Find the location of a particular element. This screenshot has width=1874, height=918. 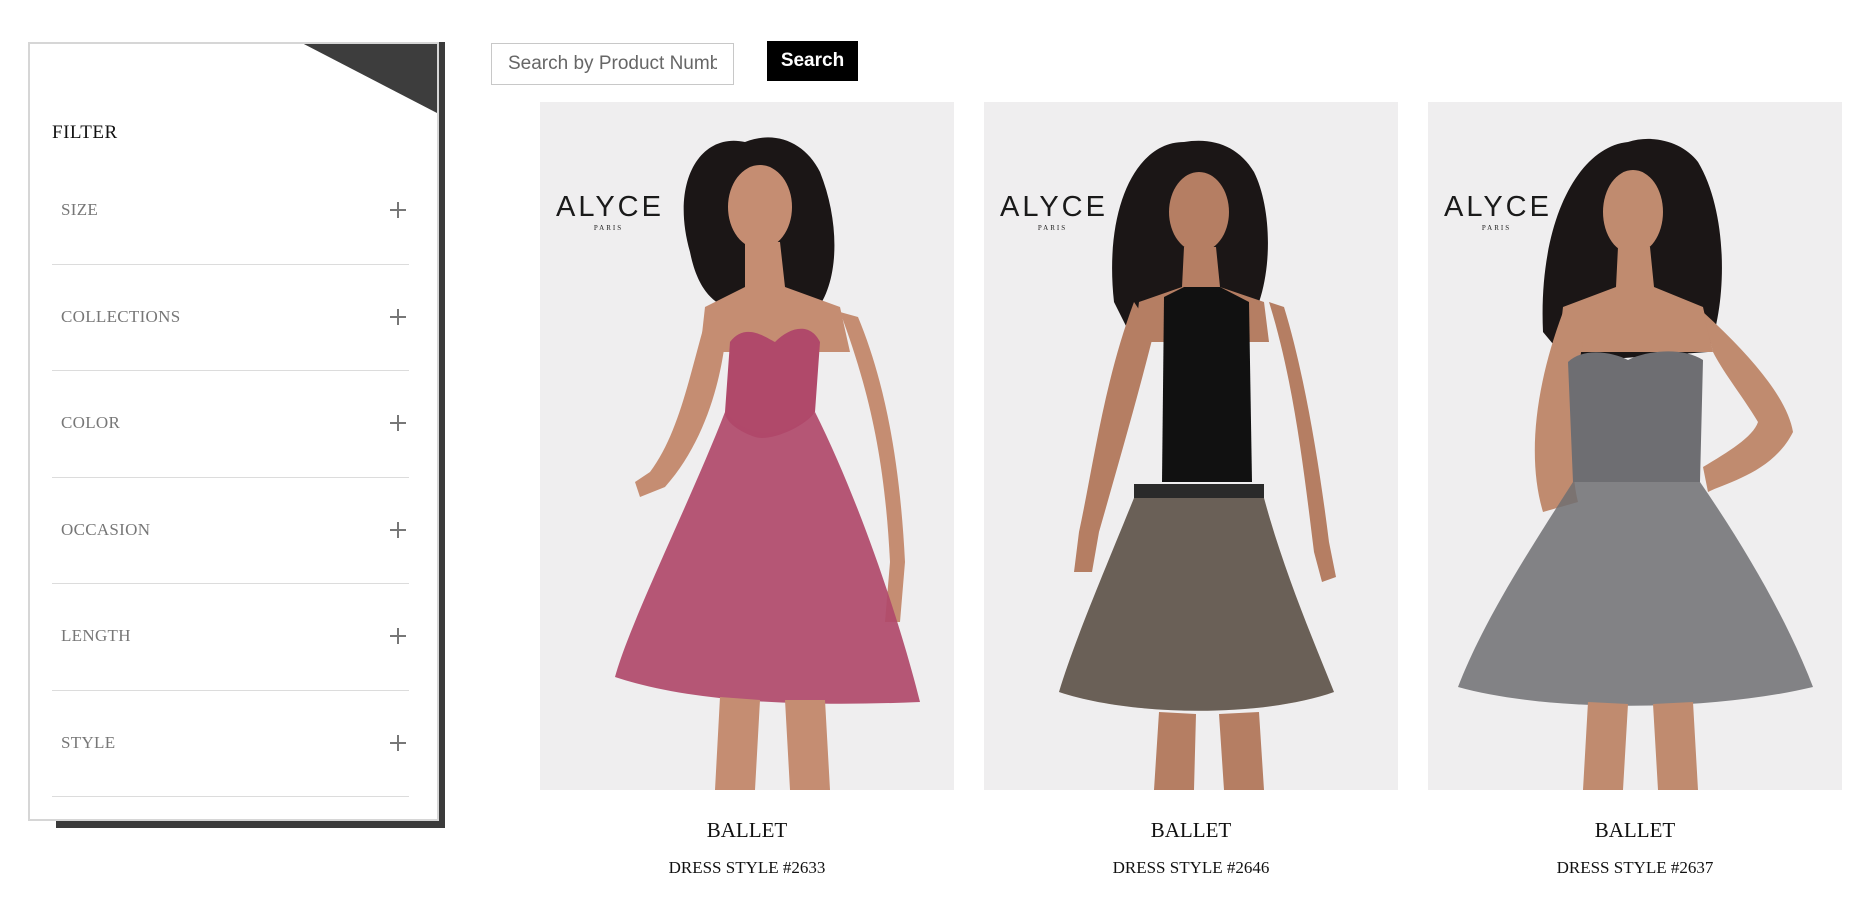

filter-item-label: STYLE is located at coordinates (88, 742).